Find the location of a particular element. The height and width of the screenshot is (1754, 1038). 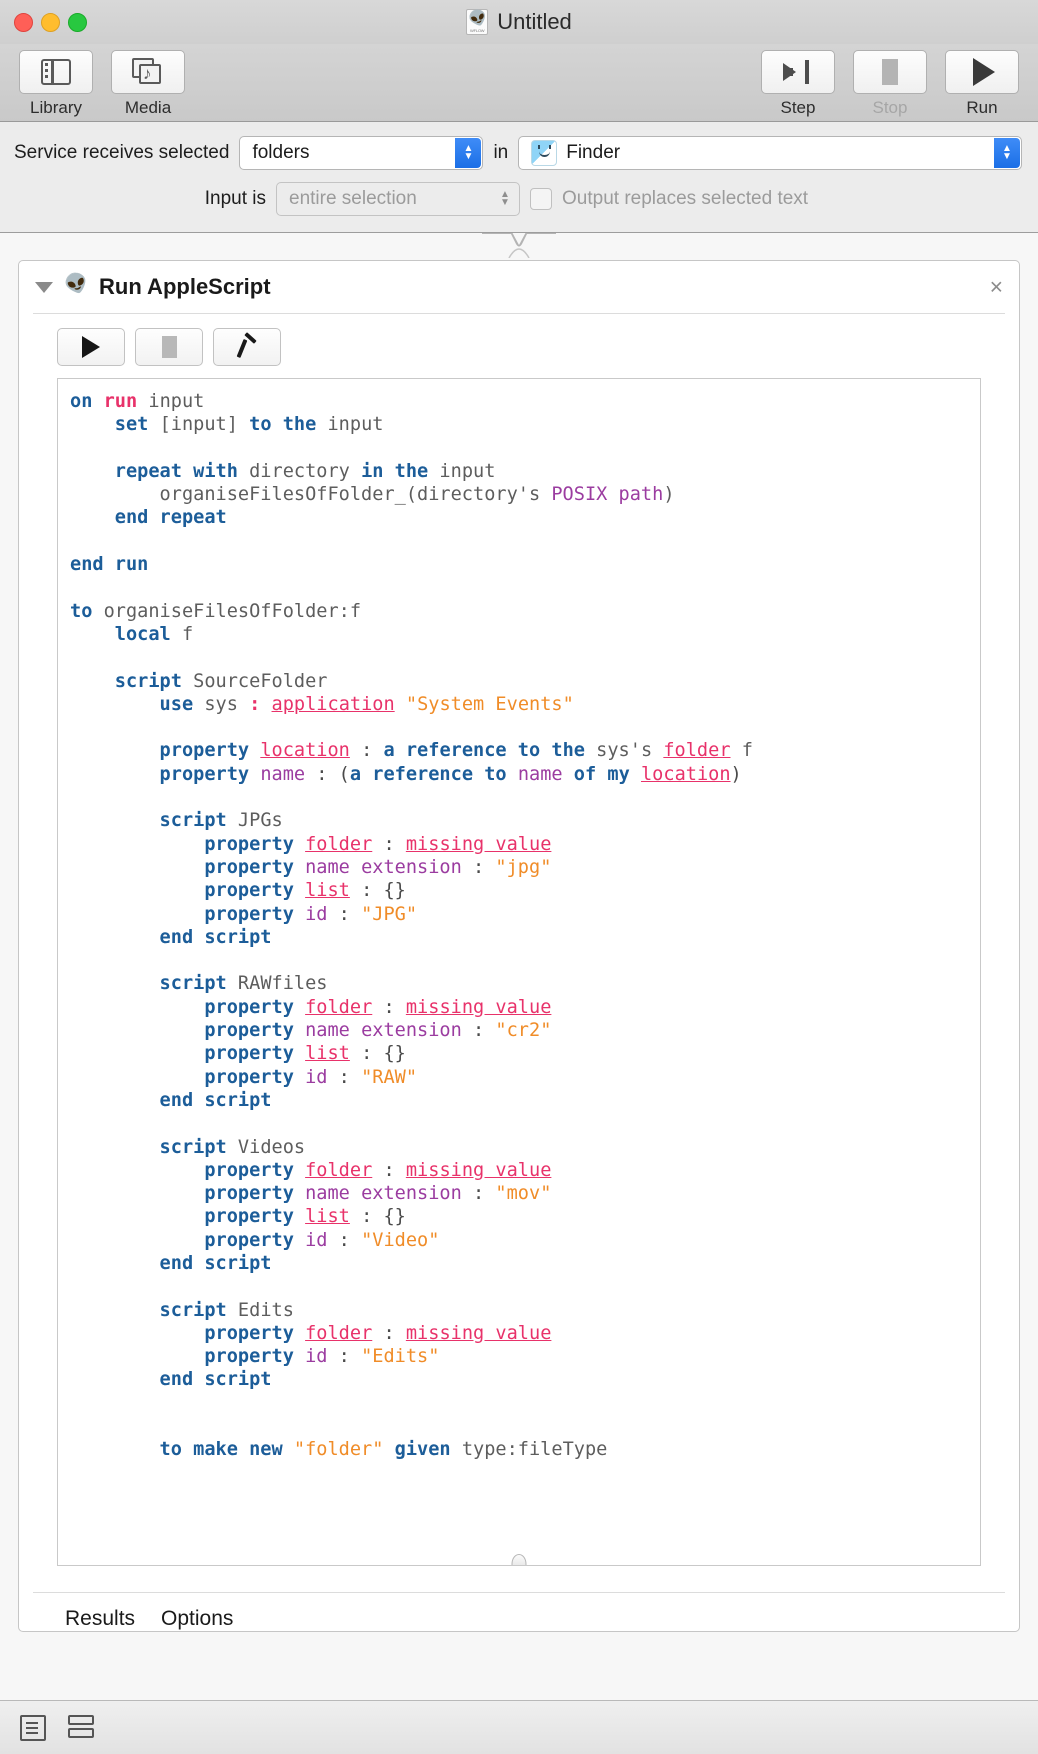

code-line: to organiseFilesOfFolder:f is located at coordinates (216, 611).